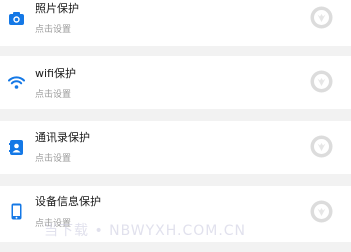  Describe the element at coordinates (16, 18) in the screenshot. I see `camera-icon` at that location.